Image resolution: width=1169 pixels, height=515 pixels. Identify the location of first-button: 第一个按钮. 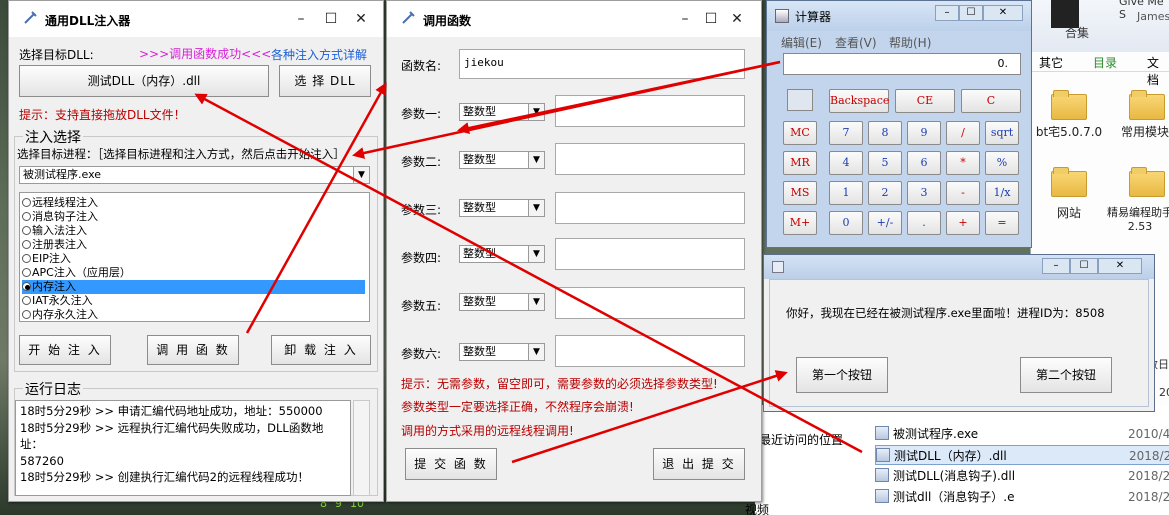
(842, 375).